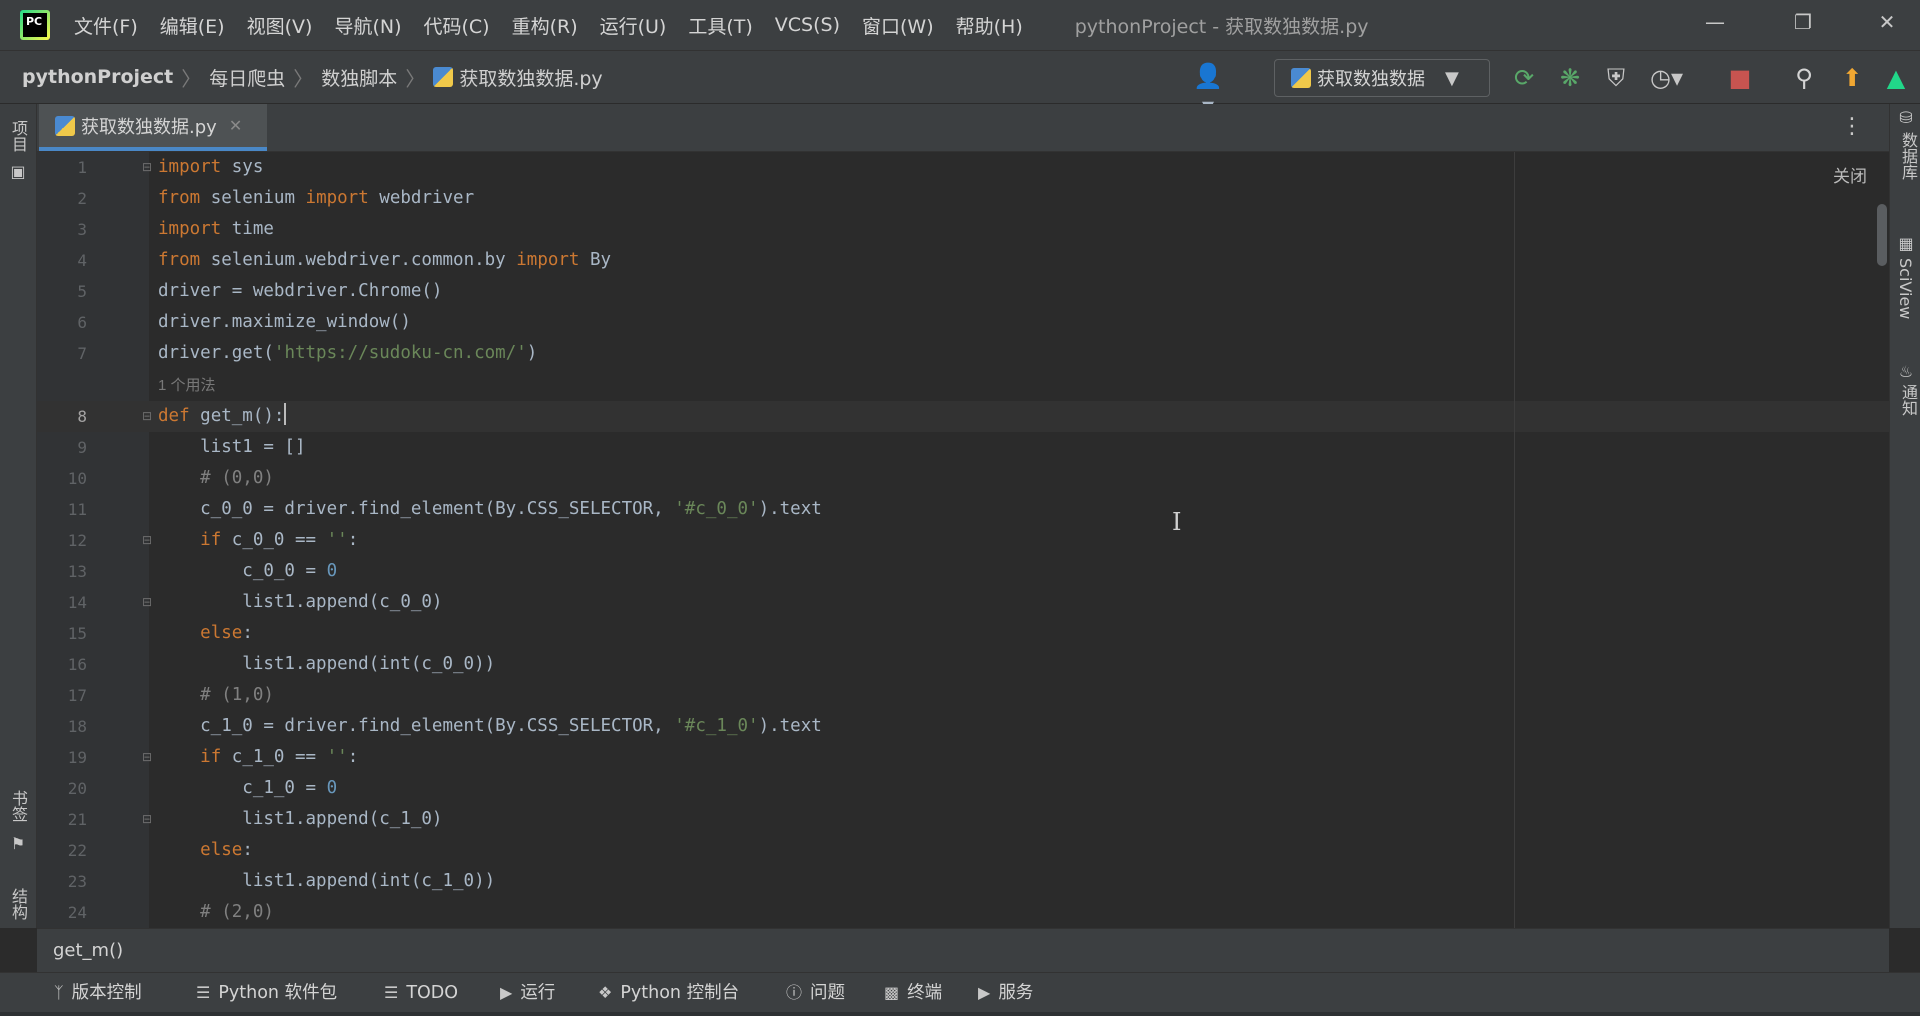 This screenshot has width=1920, height=1016. I want to click on sciview-icon: ▦, so click(1906, 243).